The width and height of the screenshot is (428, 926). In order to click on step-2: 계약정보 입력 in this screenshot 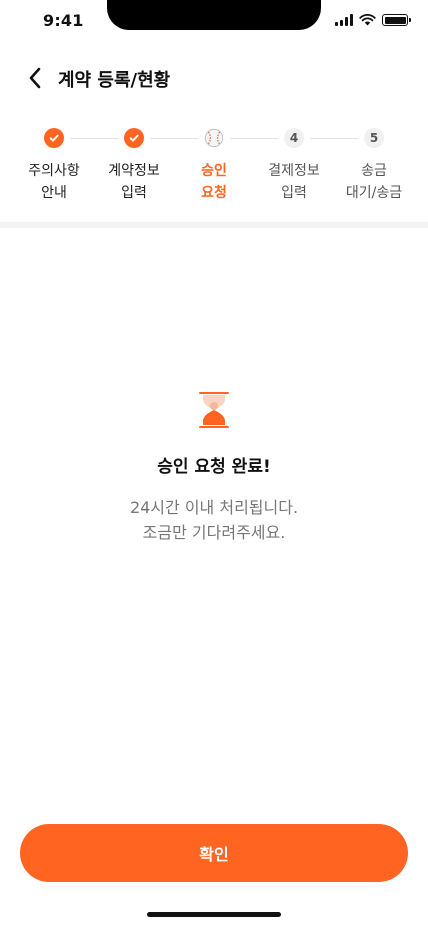, I will do `click(134, 165)`.